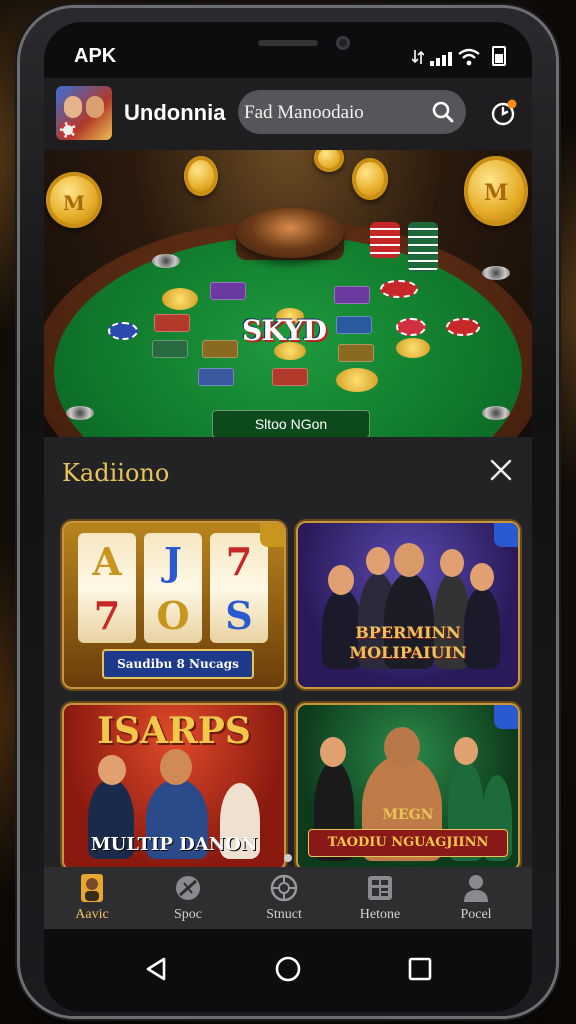 This screenshot has height=1024, width=576. What do you see at coordinates (92, 888) in the screenshot?
I see `avatar-icon` at bounding box center [92, 888].